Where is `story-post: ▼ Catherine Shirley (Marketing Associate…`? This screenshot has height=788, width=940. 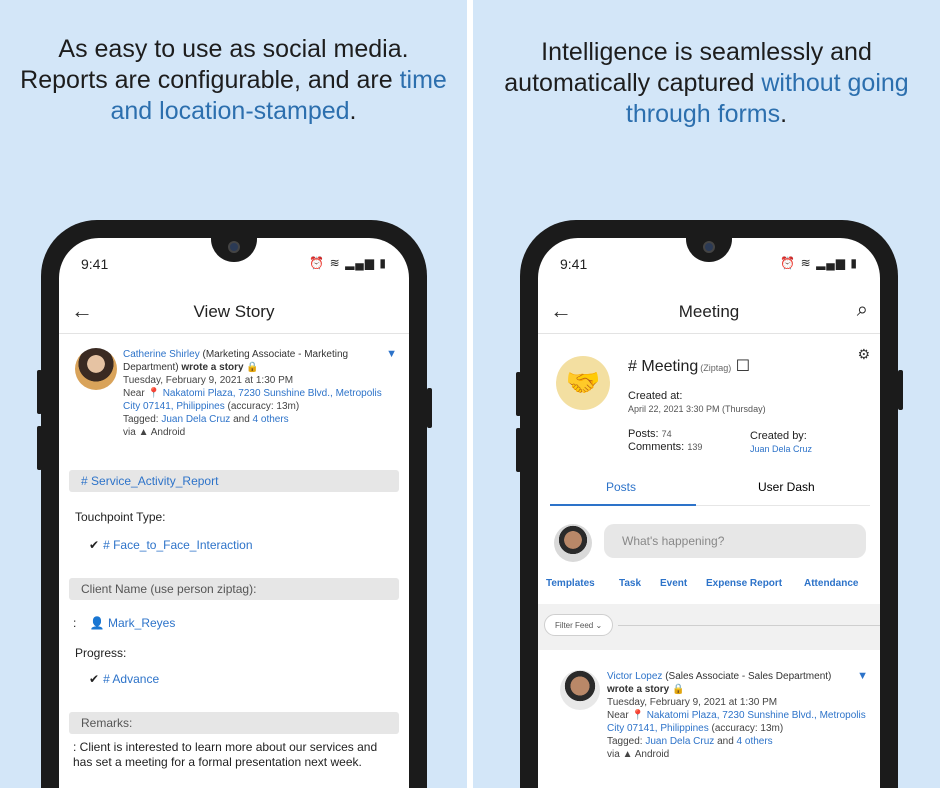 story-post: ▼ Catherine Shirley (Marketing Associate… is located at coordinates (236, 393).